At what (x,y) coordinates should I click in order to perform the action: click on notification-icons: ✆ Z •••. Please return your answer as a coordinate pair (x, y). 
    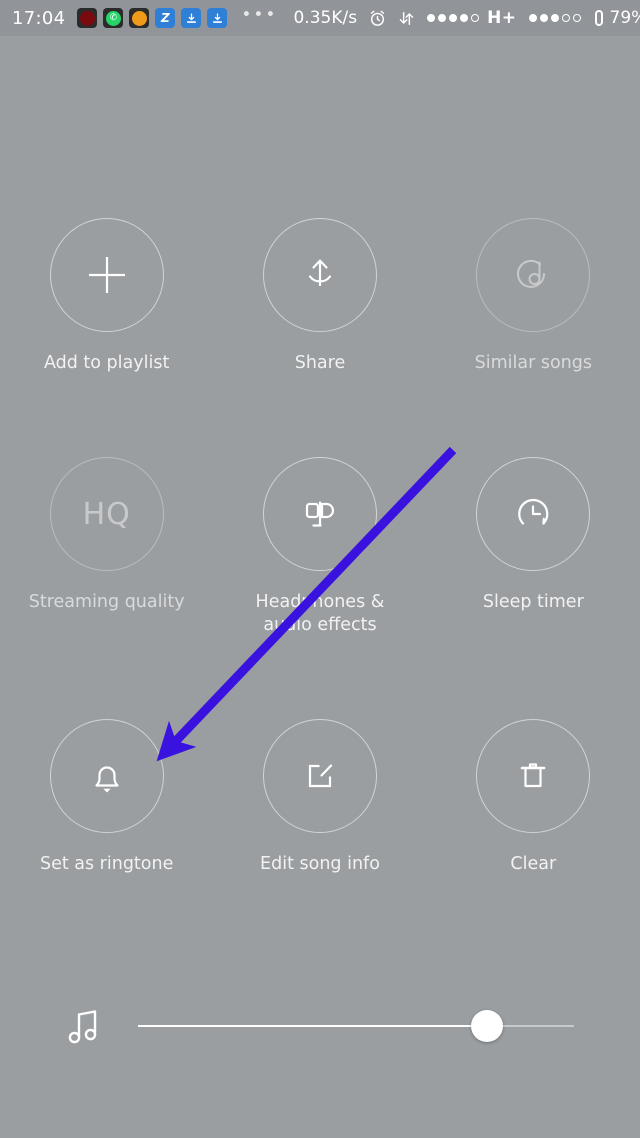
    Looking at the image, I should click on (177, 16).